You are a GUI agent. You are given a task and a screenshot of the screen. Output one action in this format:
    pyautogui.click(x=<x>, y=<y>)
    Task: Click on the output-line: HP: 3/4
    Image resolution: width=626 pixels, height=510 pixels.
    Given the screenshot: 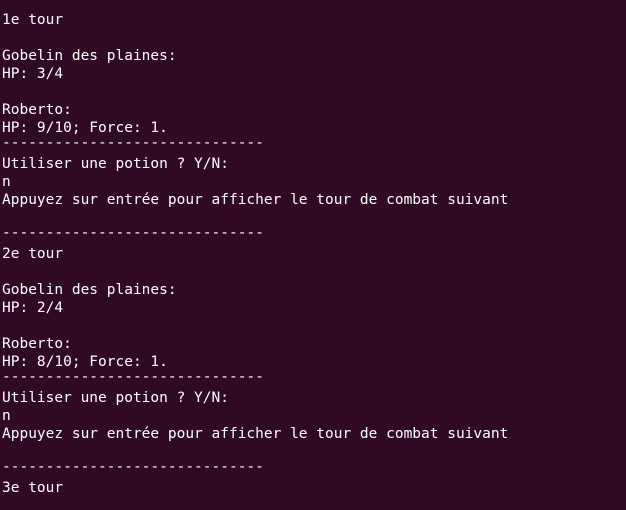 What is the action you would take?
    pyautogui.click(x=33, y=74)
    